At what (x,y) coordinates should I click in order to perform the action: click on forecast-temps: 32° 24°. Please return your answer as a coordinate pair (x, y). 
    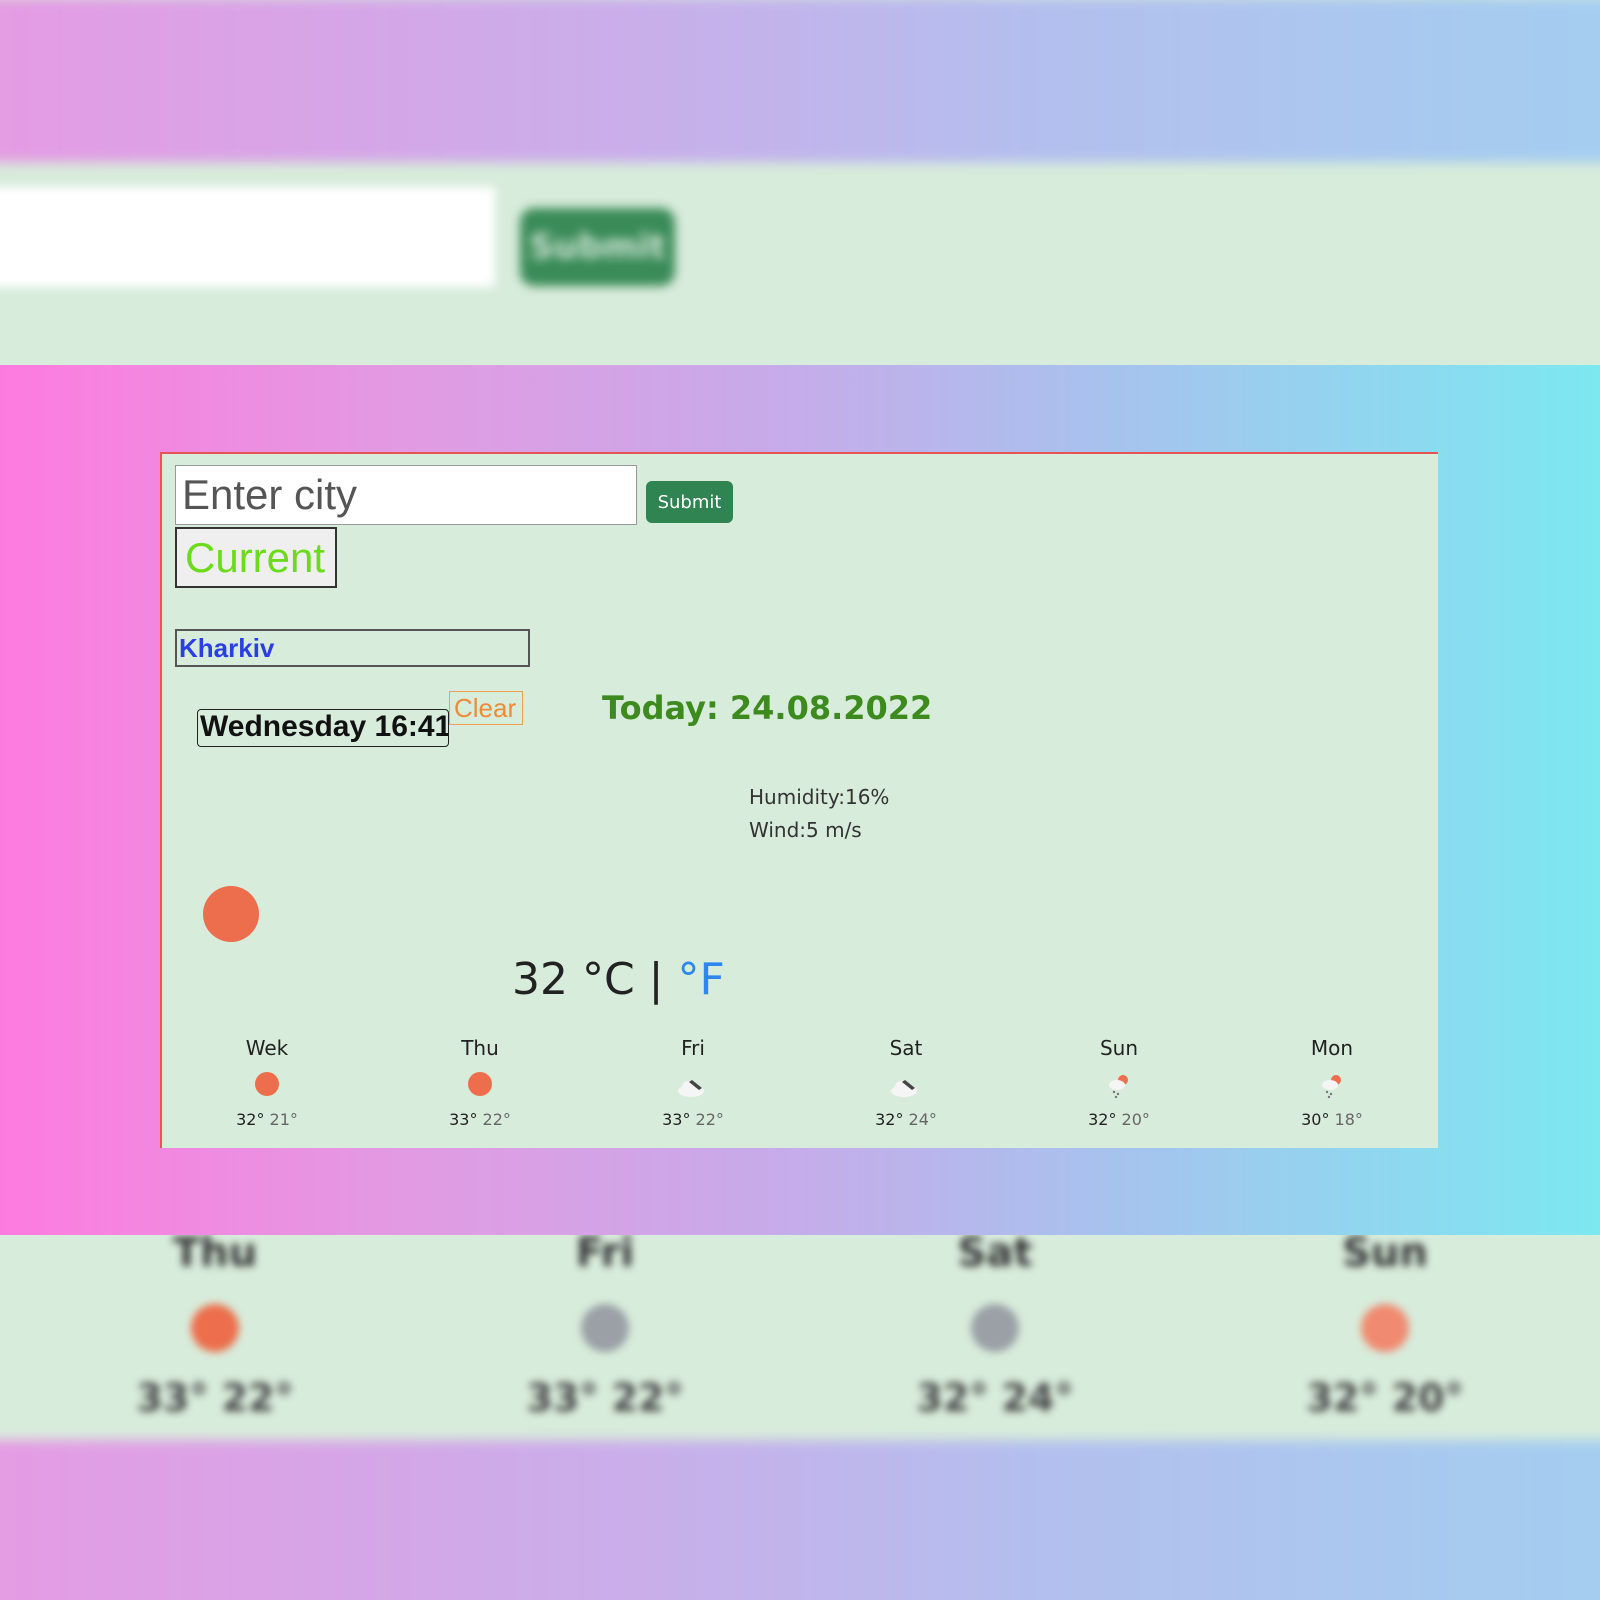
    Looking at the image, I should click on (906, 1119).